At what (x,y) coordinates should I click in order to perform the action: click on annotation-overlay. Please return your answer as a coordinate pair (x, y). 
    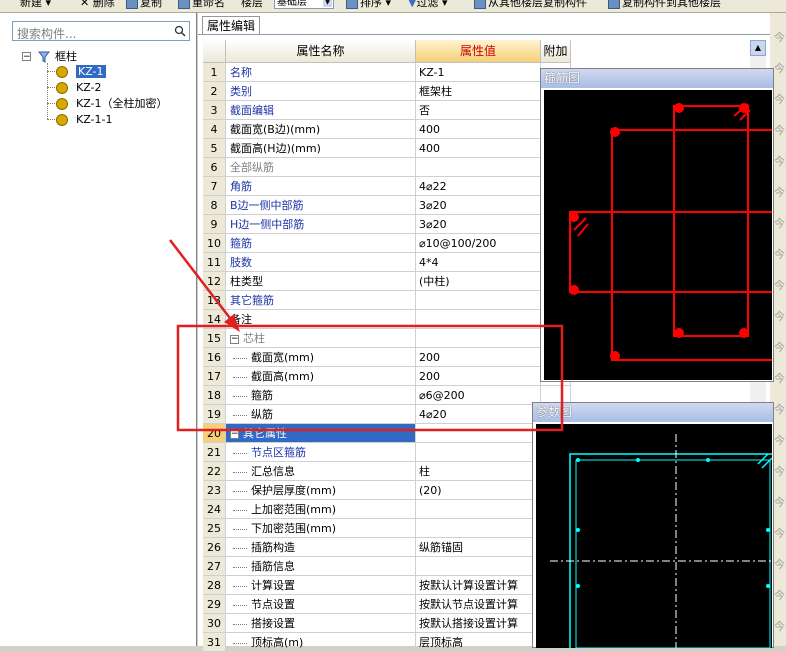
    Looking at the image, I should click on (366, 335).